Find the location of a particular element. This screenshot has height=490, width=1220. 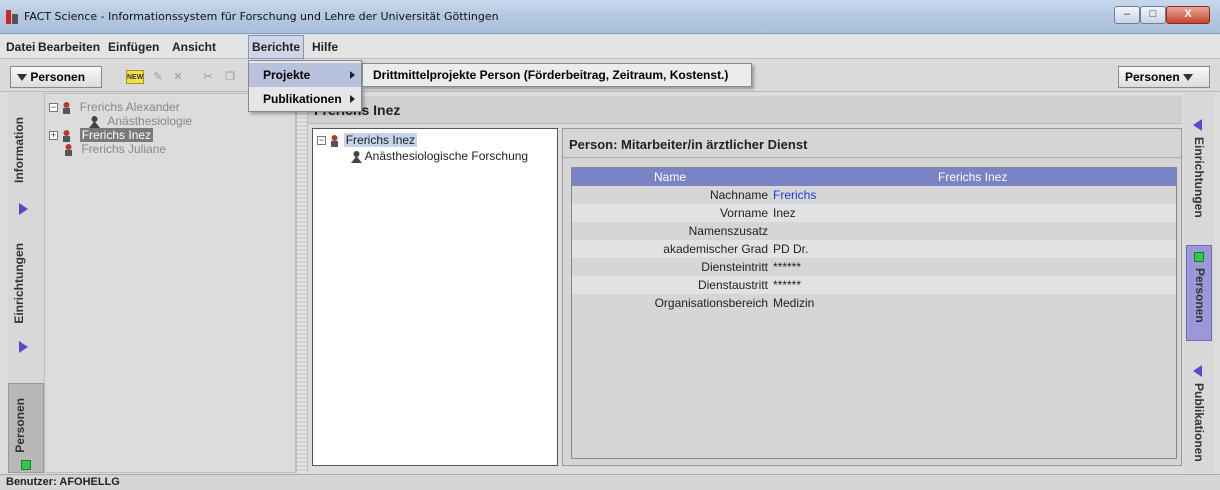

tree-item-label: Frerichs Inez is located at coordinates (116, 135).